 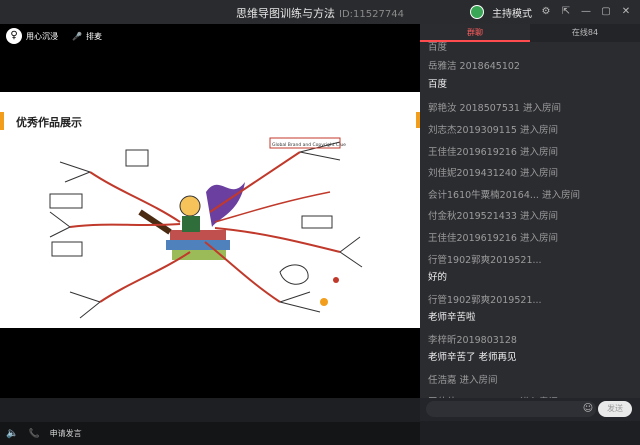 I want to click on title-bar: 思维导图训练与方法 ID:11527744 主持模式 ⚙ ⇱ — ▢ ✕, so click(x=320, y=12).